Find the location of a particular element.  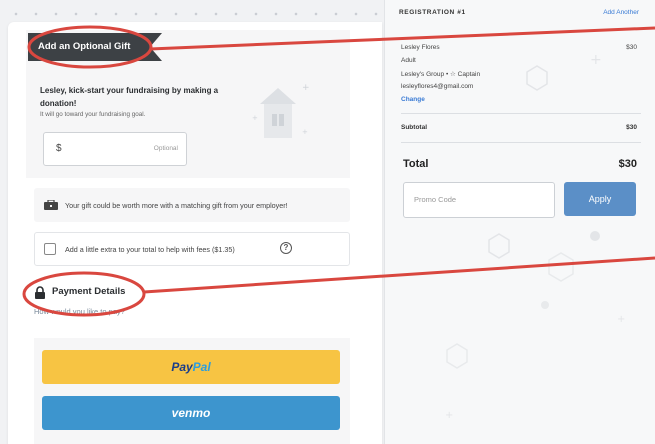

apply-button: Apply is located at coordinates (600, 199).